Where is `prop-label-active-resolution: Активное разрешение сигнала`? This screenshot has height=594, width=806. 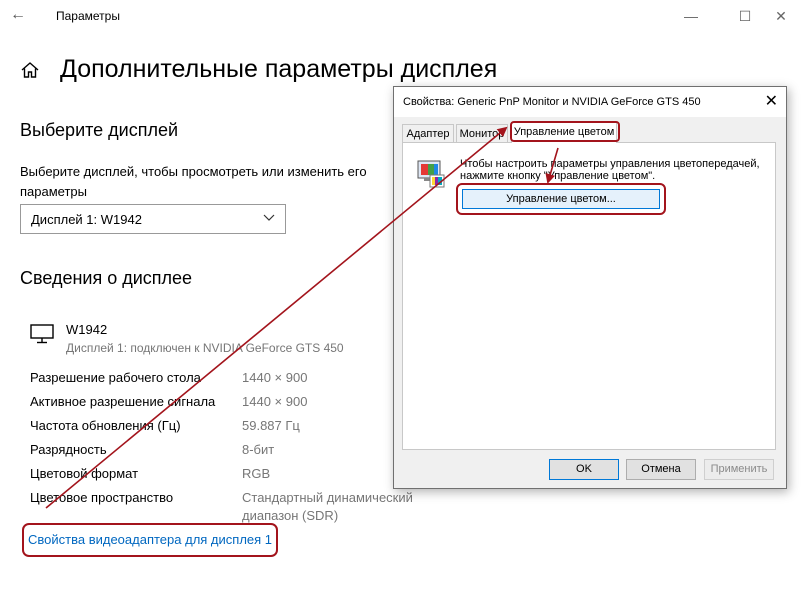
prop-label-active-resolution: Активное разрешение сигнала is located at coordinates (123, 401).